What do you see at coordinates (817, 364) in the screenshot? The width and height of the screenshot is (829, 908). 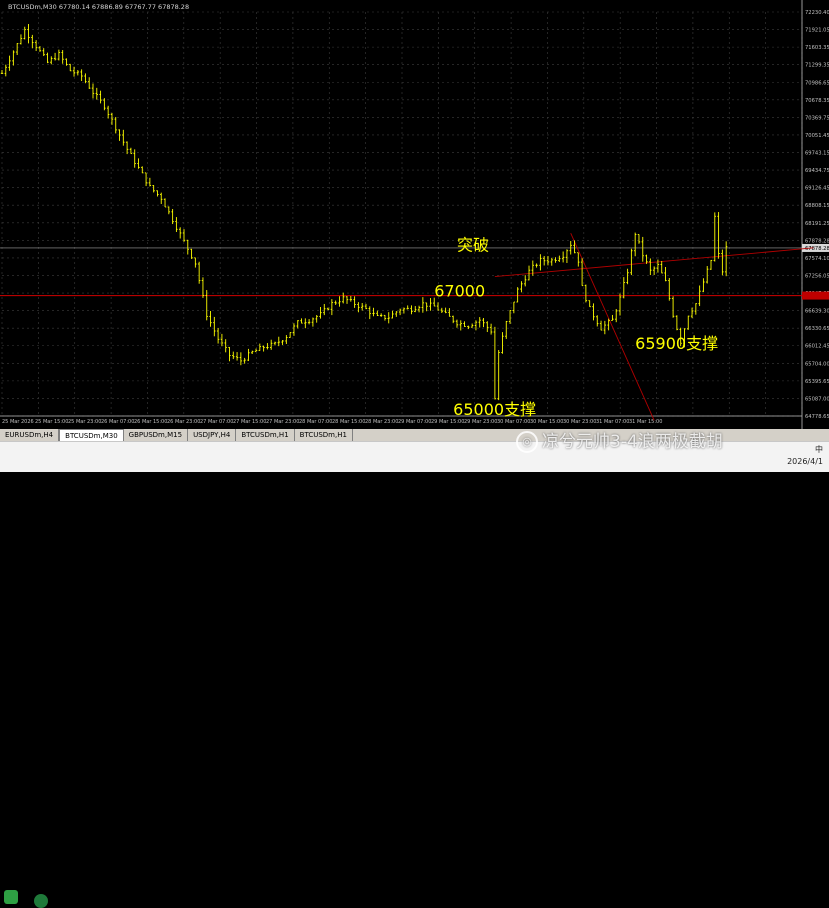 I see `y-tick-label: 65704.00` at bounding box center [817, 364].